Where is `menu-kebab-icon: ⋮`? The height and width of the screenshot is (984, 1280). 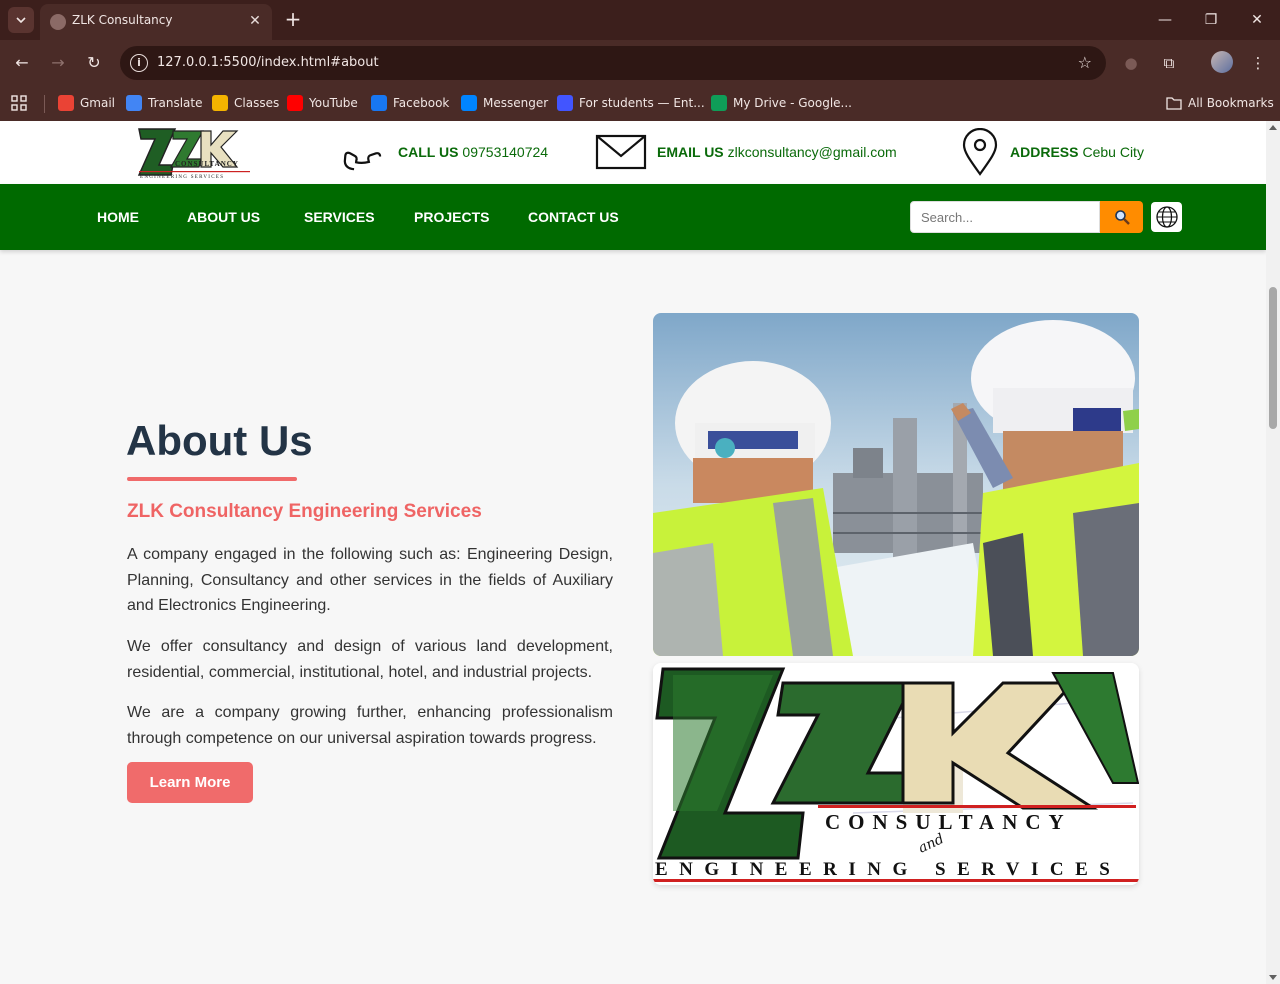
menu-kebab-icon: ⋮ is located at coordinates (1258, 63).